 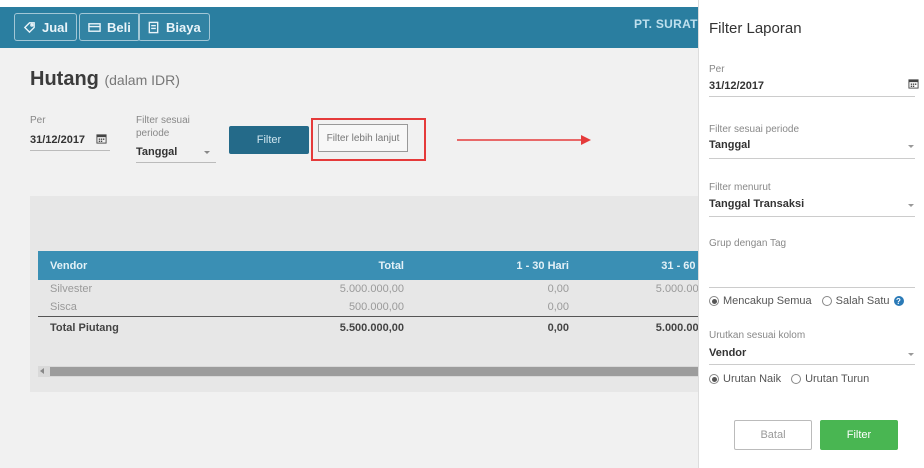 I want to click on tag-radio-group: Mencakup Semua Salah Satu ?, so click(x=806, y=301).